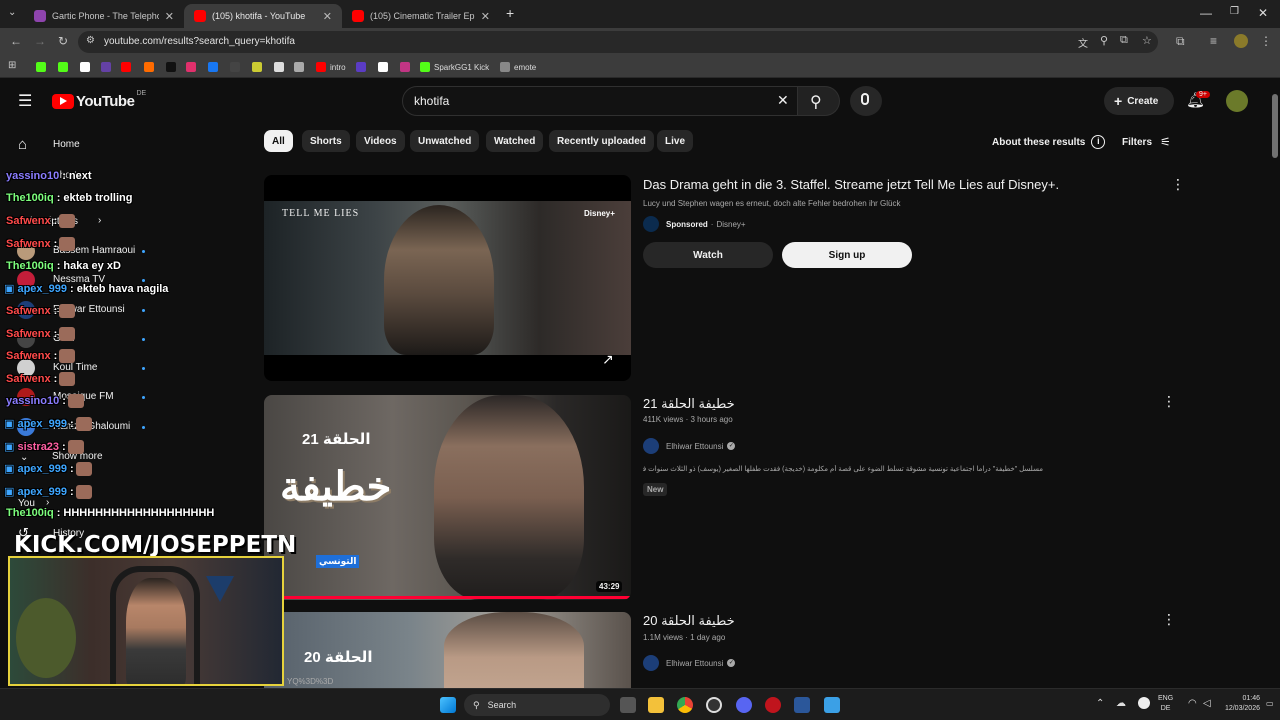 This screenshot has height=720, width=1280. I want to click on chevron-right-icon: ›, so click(99, 220).